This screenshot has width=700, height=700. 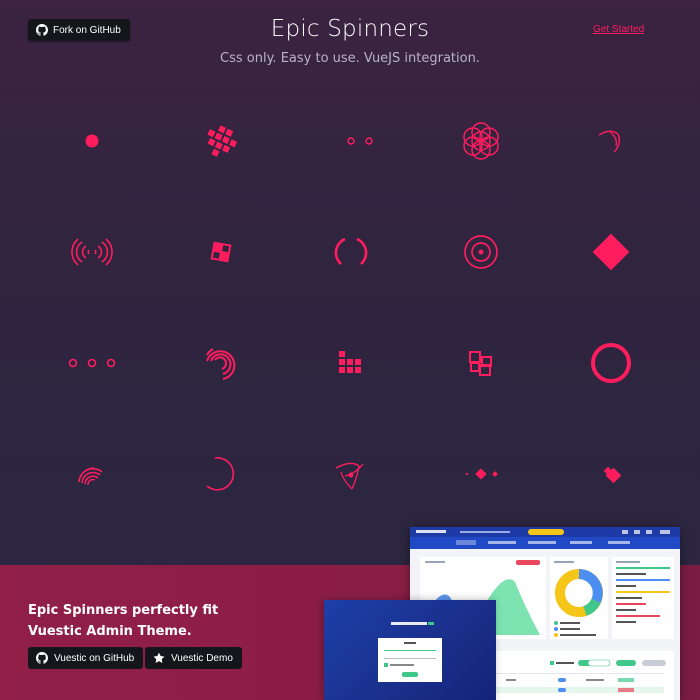 I want to click on fingerprint-spinner, so click(x=92, y=474).